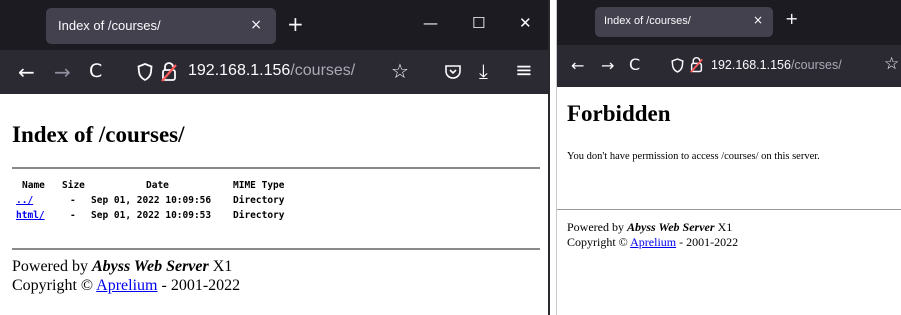  I want to click on tab-strip: Index of /courses/ × + — ☐ ✕, so click(274, 25).